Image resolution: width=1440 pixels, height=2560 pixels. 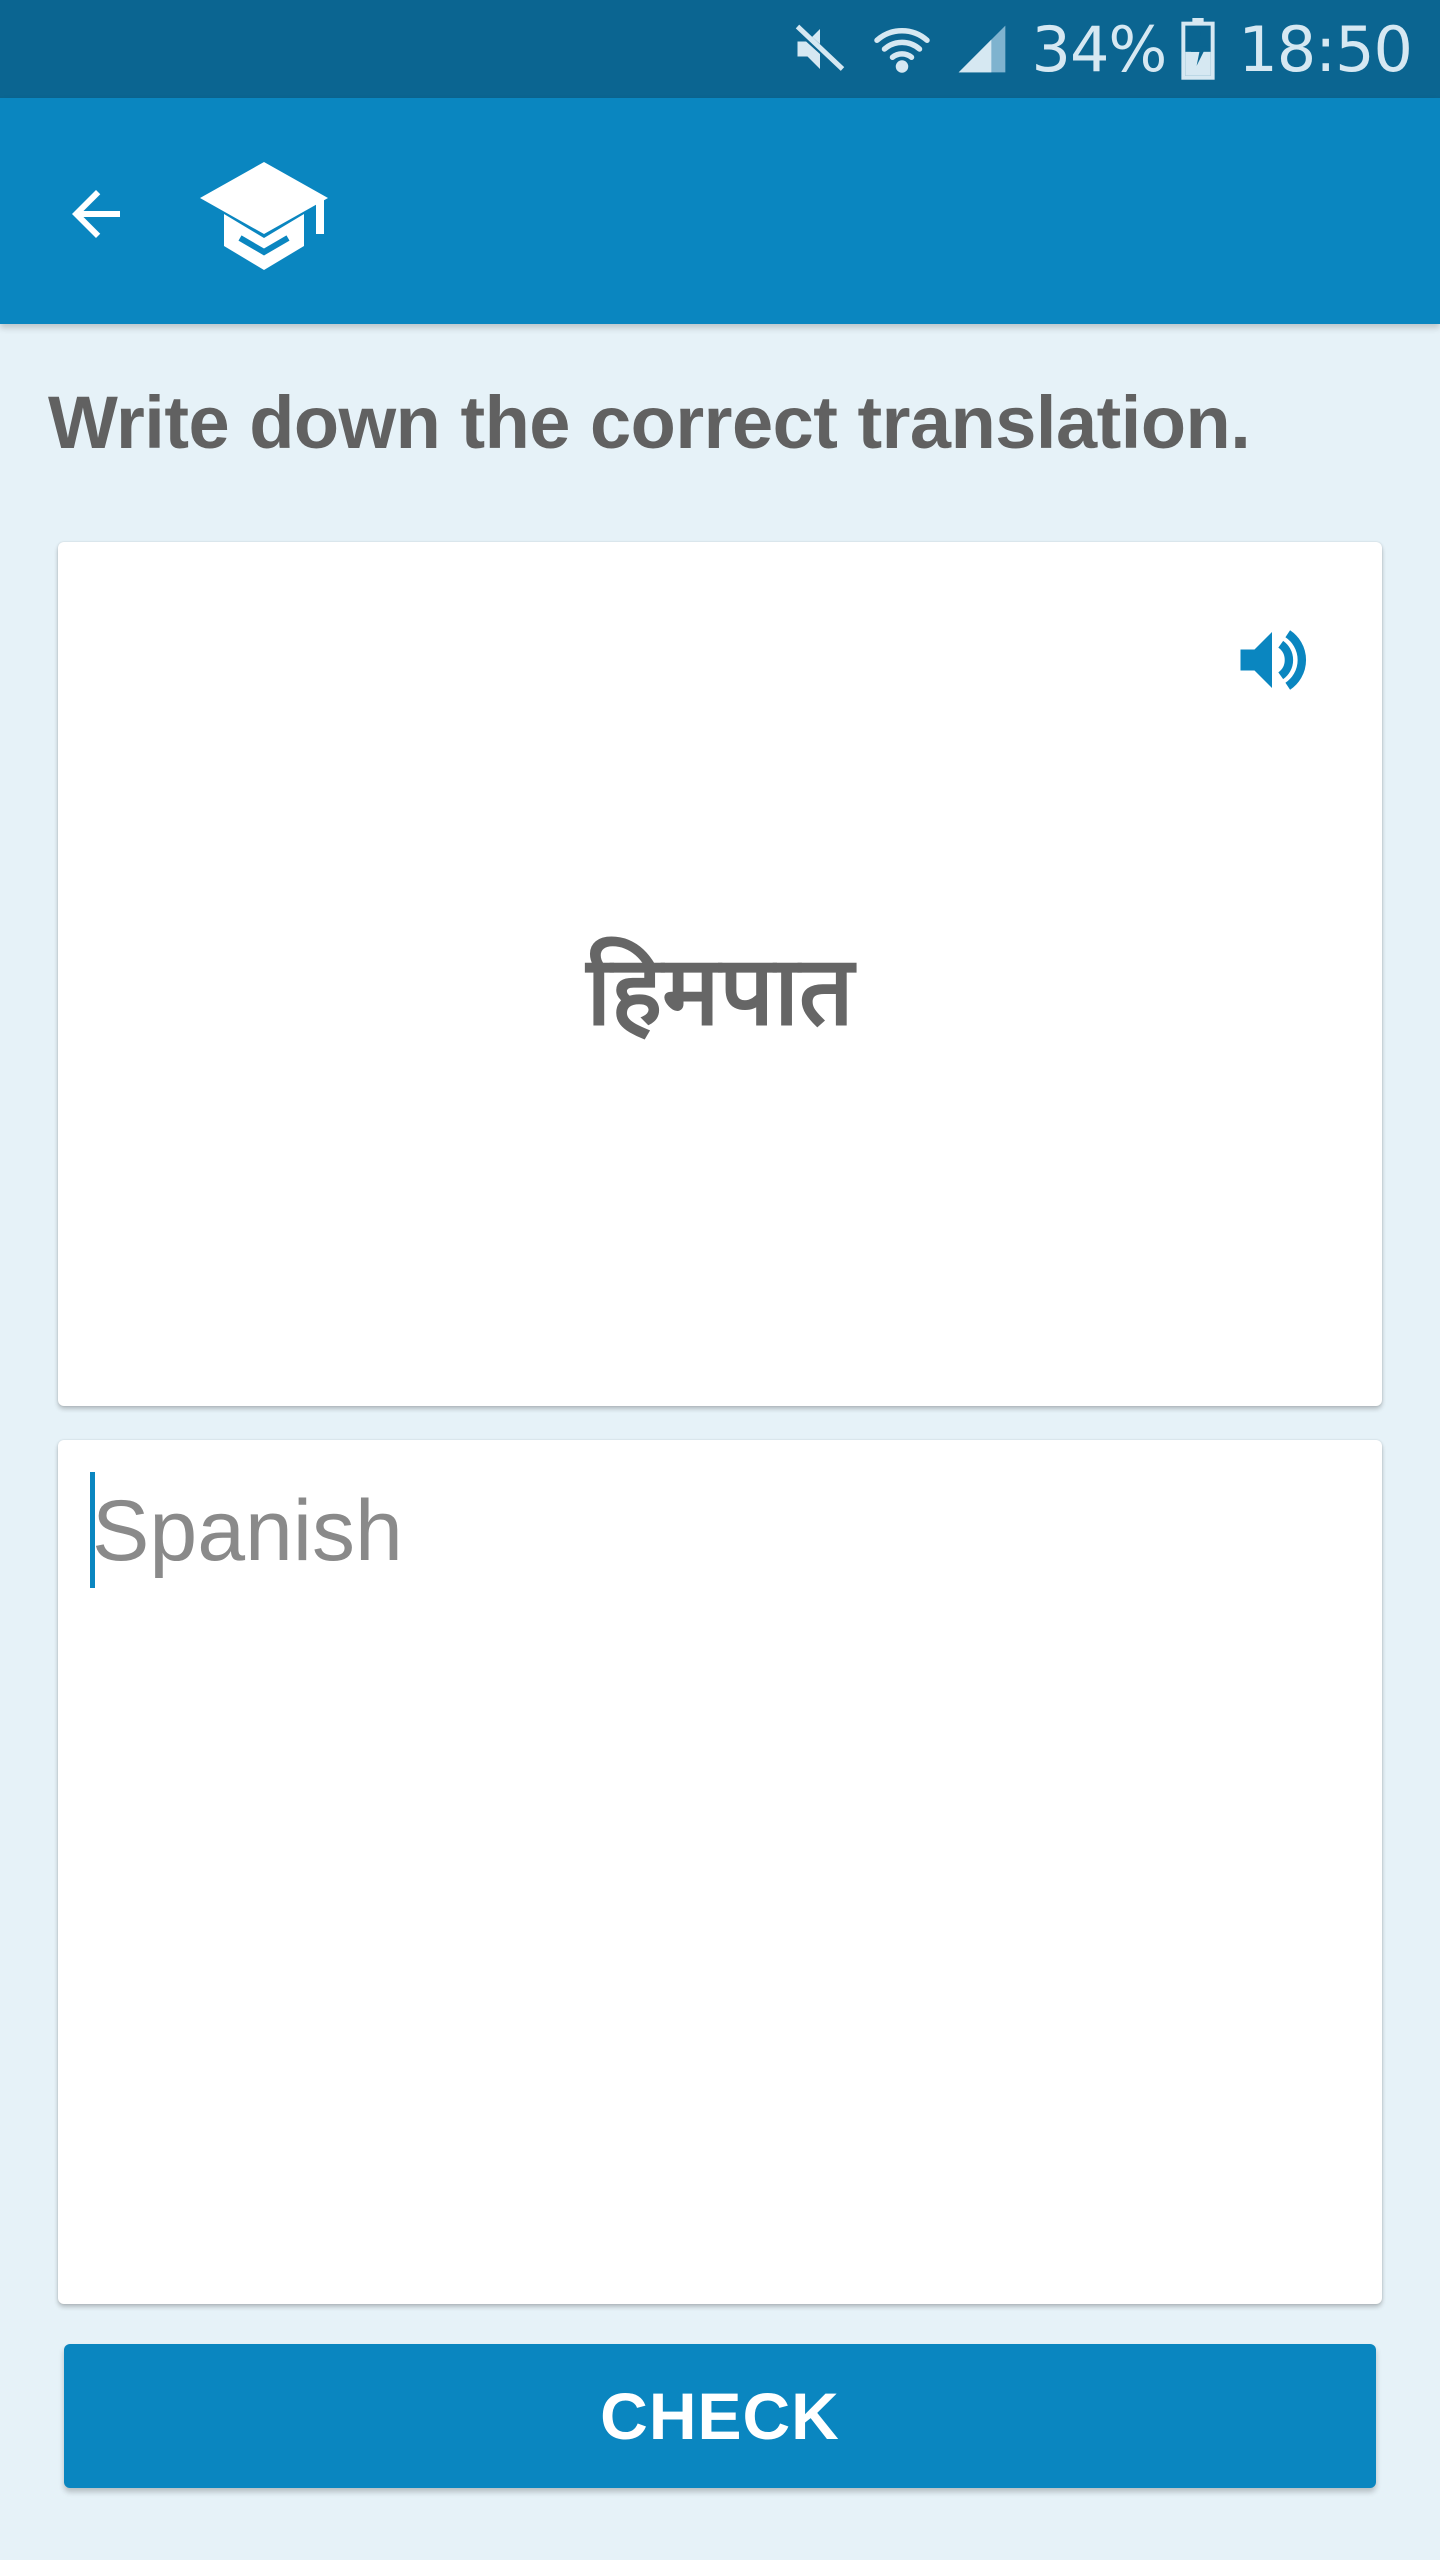 What do you see at coordinates (902, 49) in the screenshot?
I see `wifi-icon` at bounding box center [902, 49].